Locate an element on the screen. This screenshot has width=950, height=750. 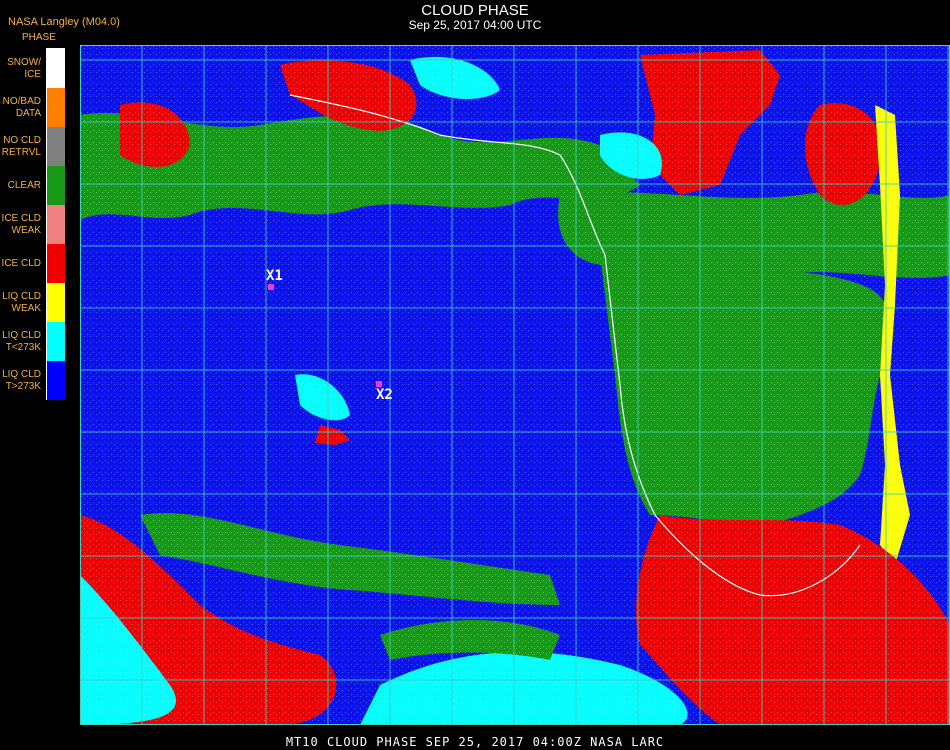
legend-label-3: CLEAR is located at coordinates (24, 185).